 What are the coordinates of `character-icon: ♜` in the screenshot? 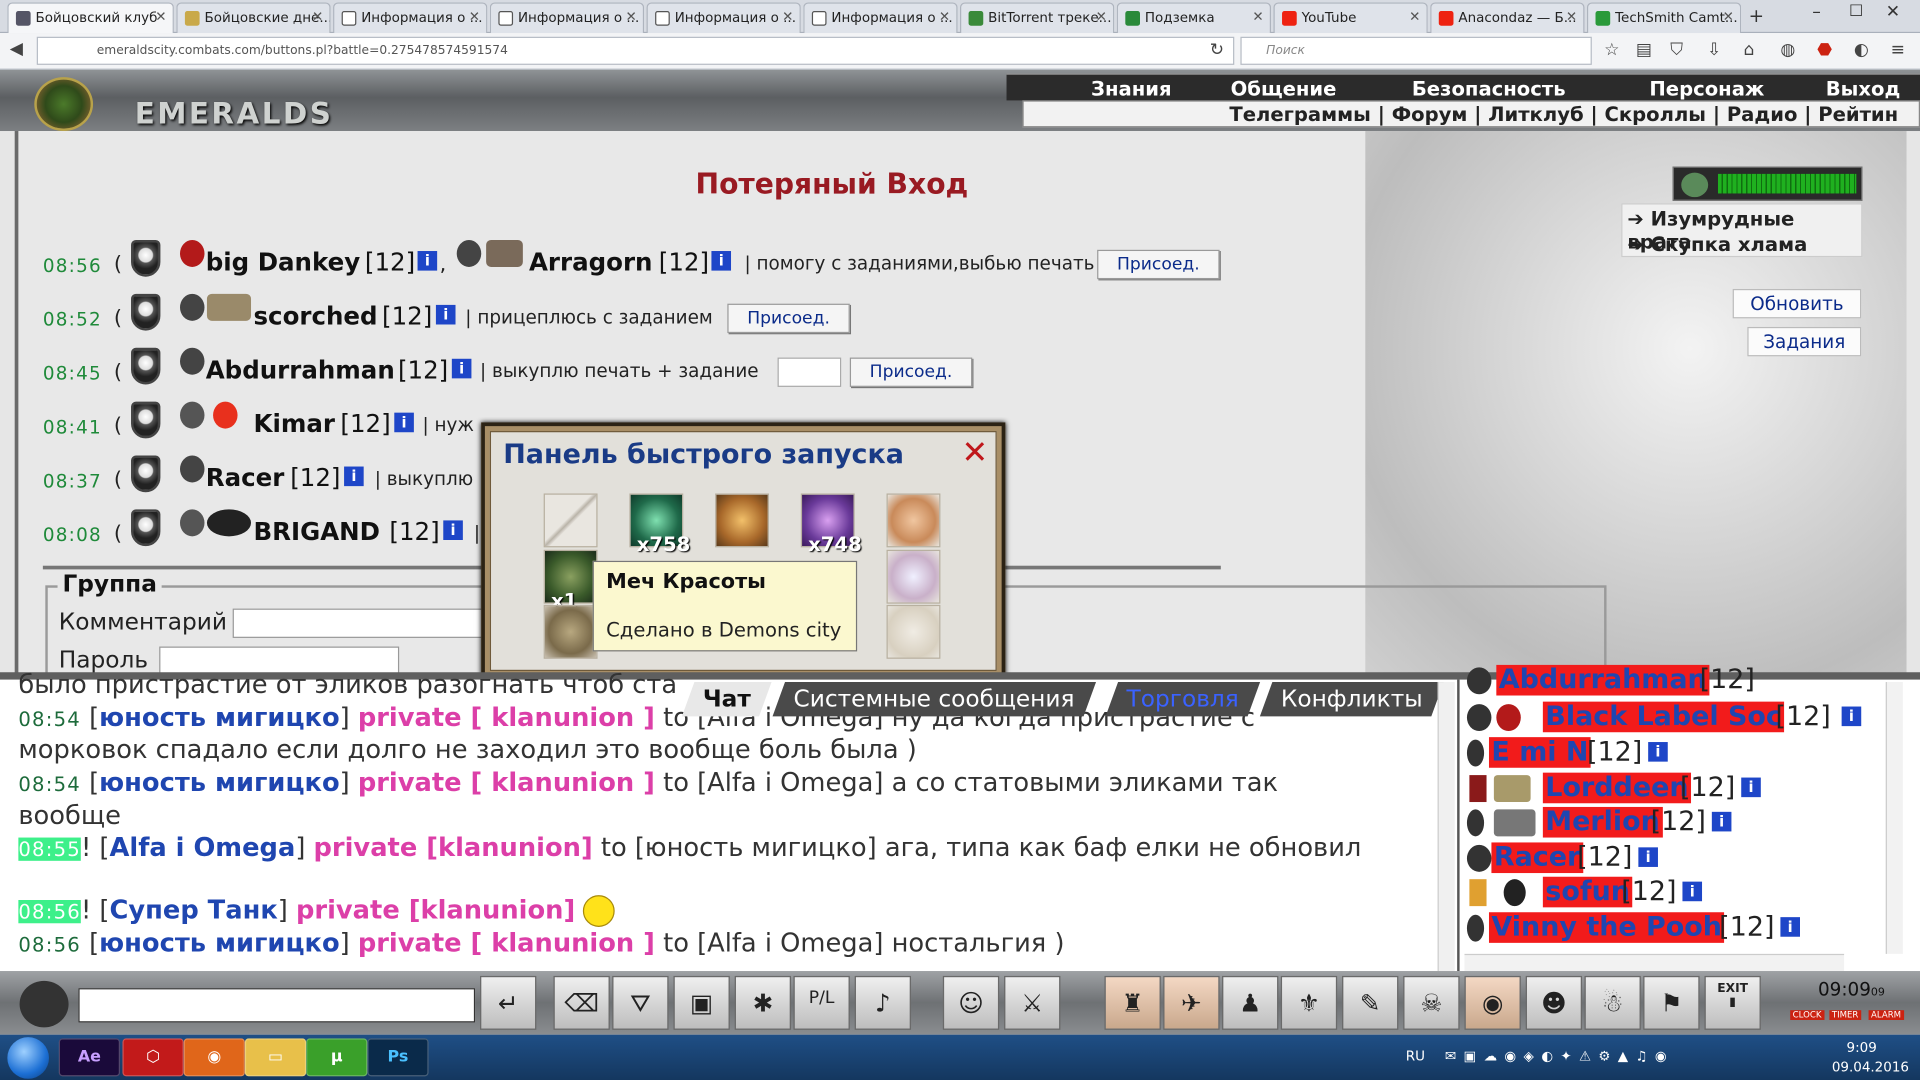 It's located at (1132, 1002).